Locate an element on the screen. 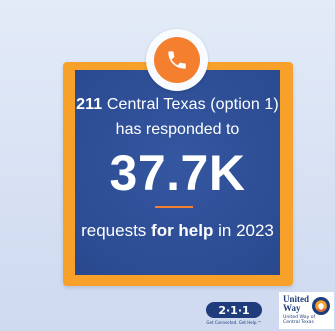  logo-211: 2·1·1 Get Connected. Get Help.™ is located at coordinates (235, 316).